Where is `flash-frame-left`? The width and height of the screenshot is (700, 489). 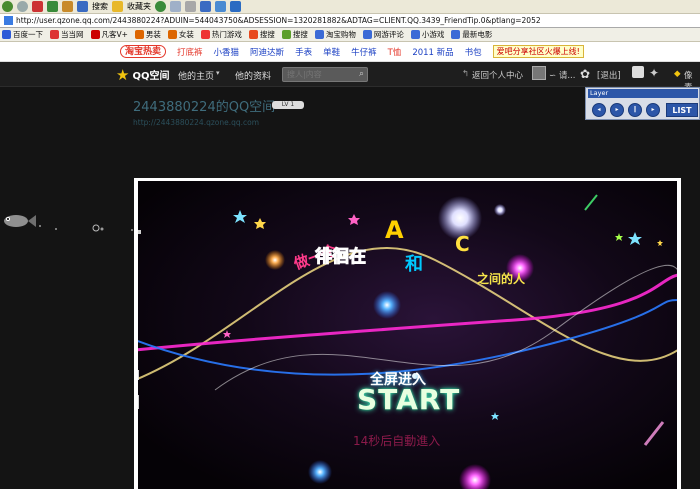 flash-frame-left is located at coordinates (136, 333).